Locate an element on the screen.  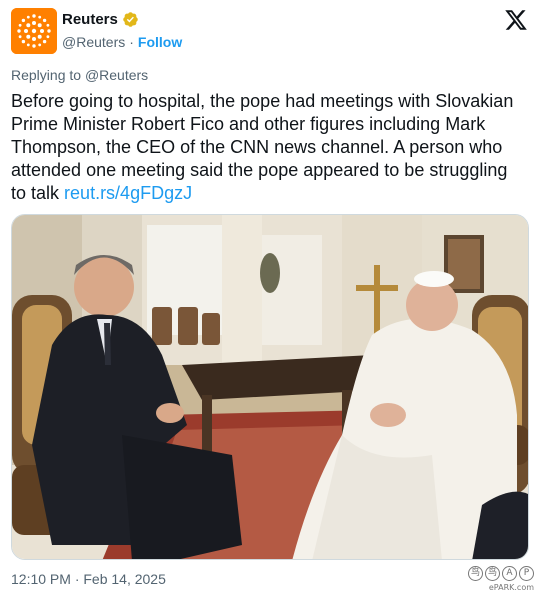
author-handle-row: @Reuters · Follow is located at coordinates (122, 42).